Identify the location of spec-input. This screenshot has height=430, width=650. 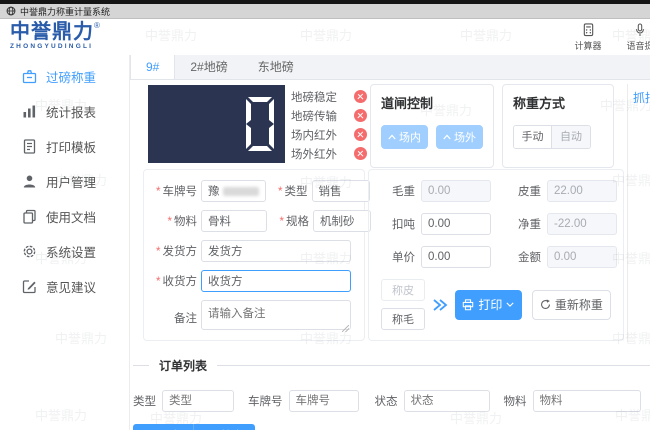
(342, 221).